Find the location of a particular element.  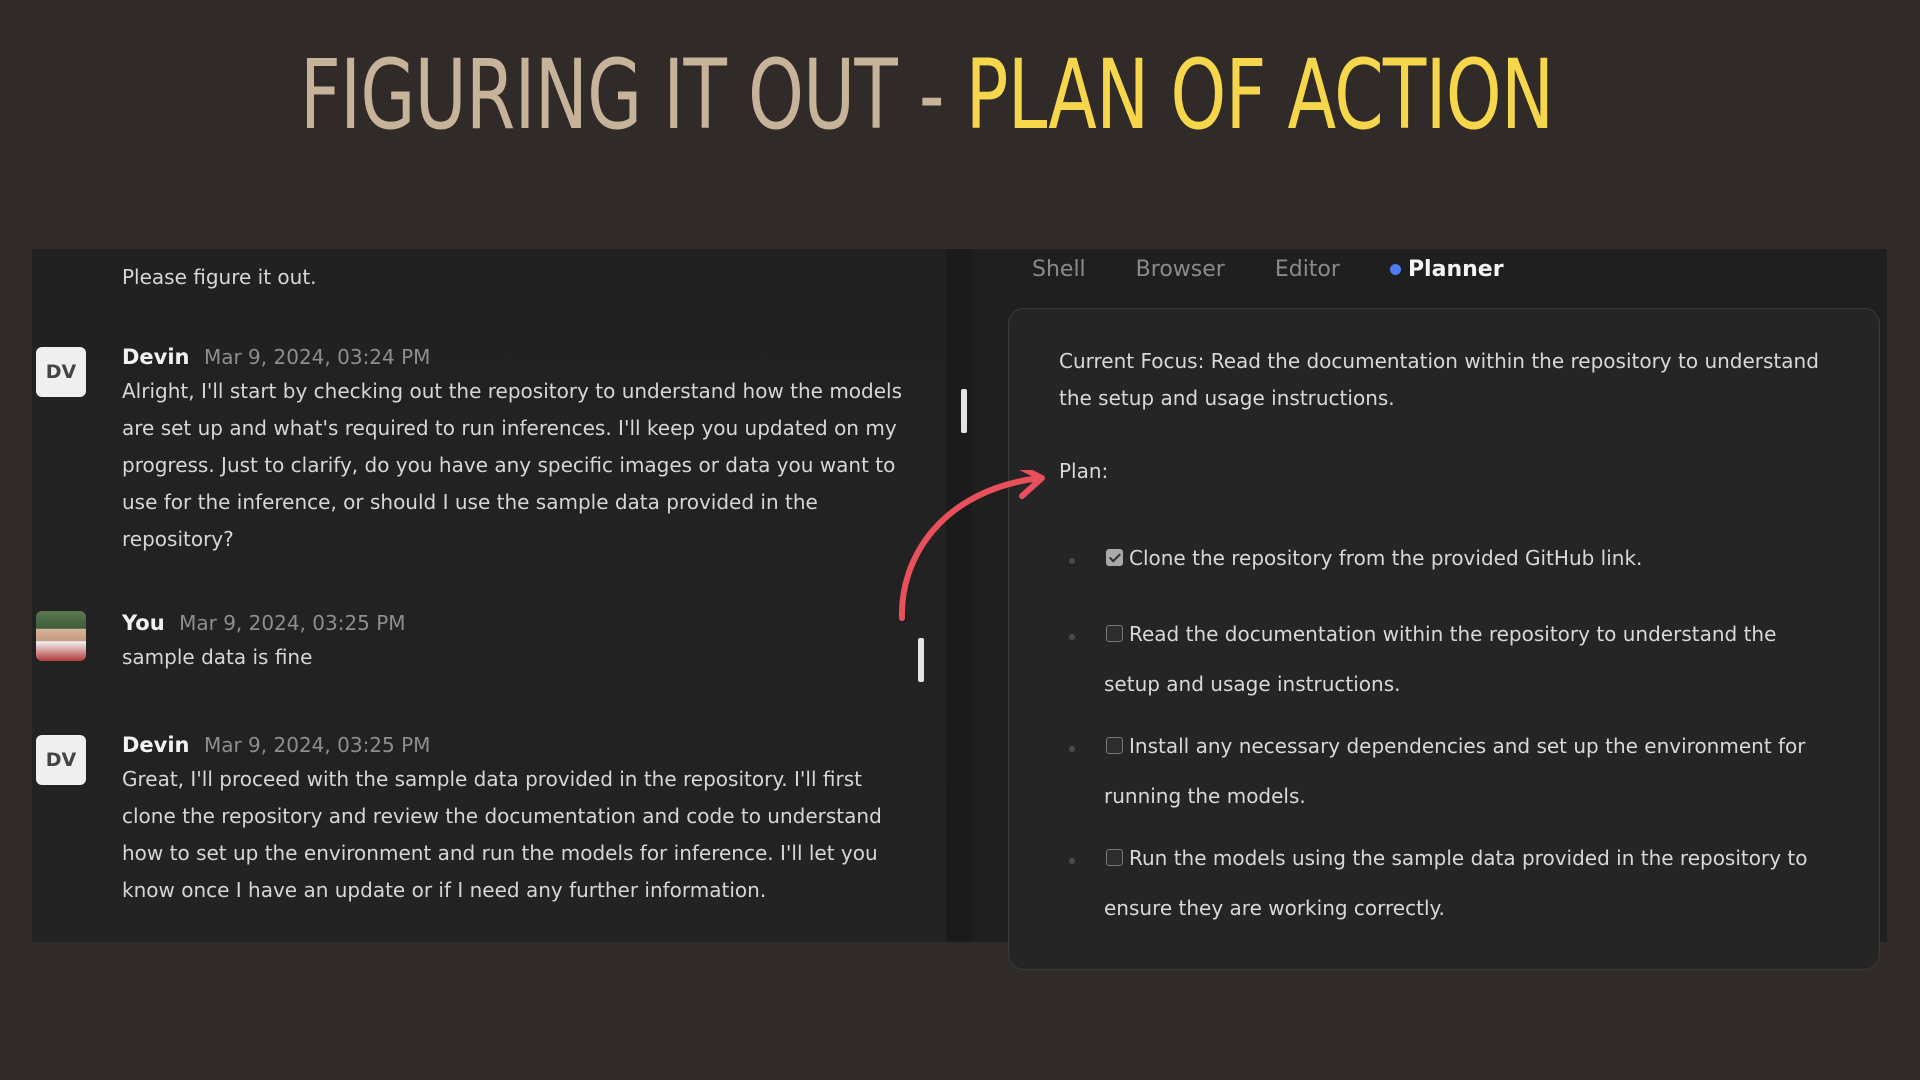

tab-editor: Editor is located at coordinates (1307, 269).